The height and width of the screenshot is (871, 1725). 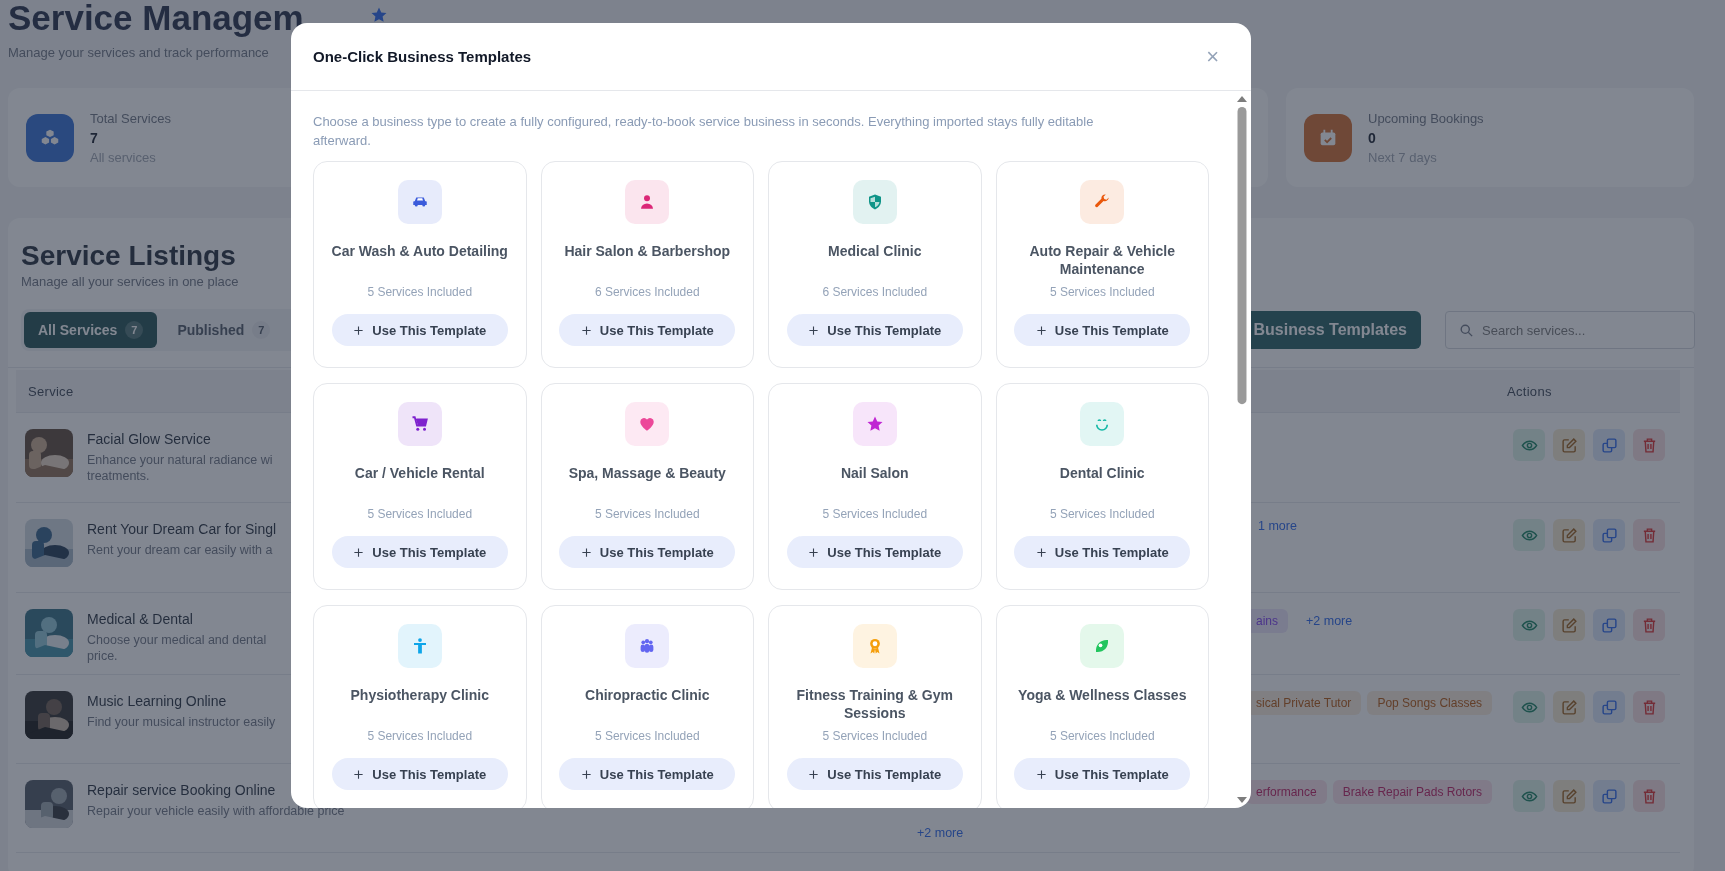 What do you see at coordinates (647, 251) in the screenshot?
I see `template-name: Hair Salon & Barbershop` at bounding box center [647, 251].